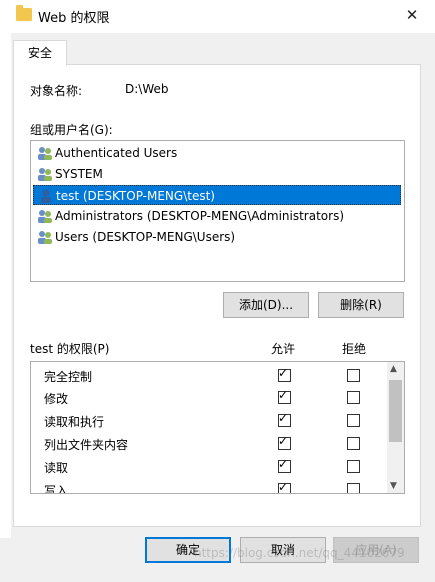 The height and width of the screenshot is (582, 435). Describe the element at coordinates (5, 285) in the screenshot. I see `background-window-strip` at that location.